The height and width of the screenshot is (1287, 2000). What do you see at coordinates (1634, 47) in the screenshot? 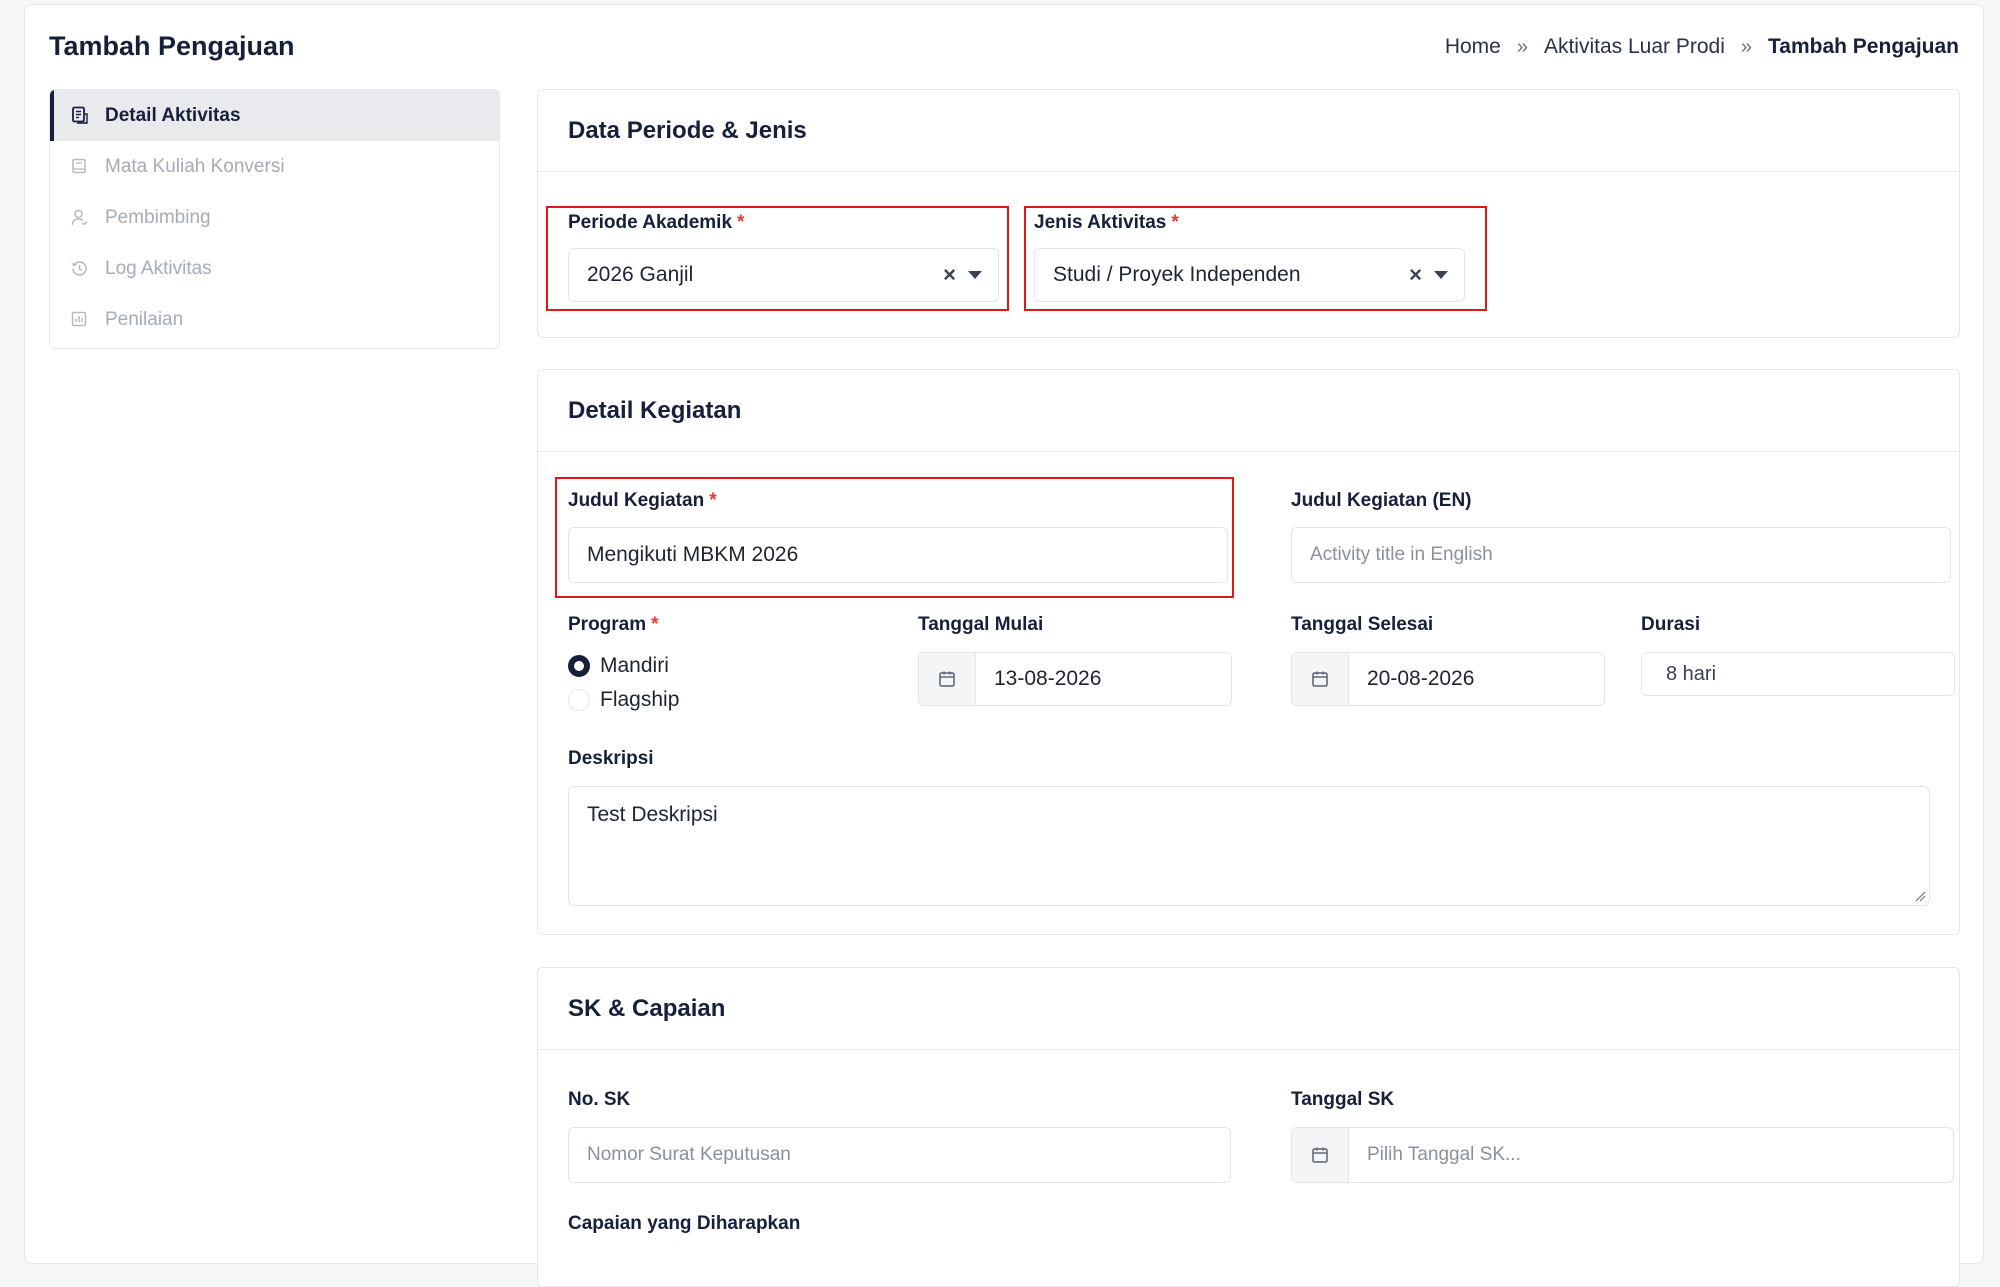
I see `breadcrumb-aktivitas: Aktivitas Luar Prodi` at bounding box center [1634, 47].